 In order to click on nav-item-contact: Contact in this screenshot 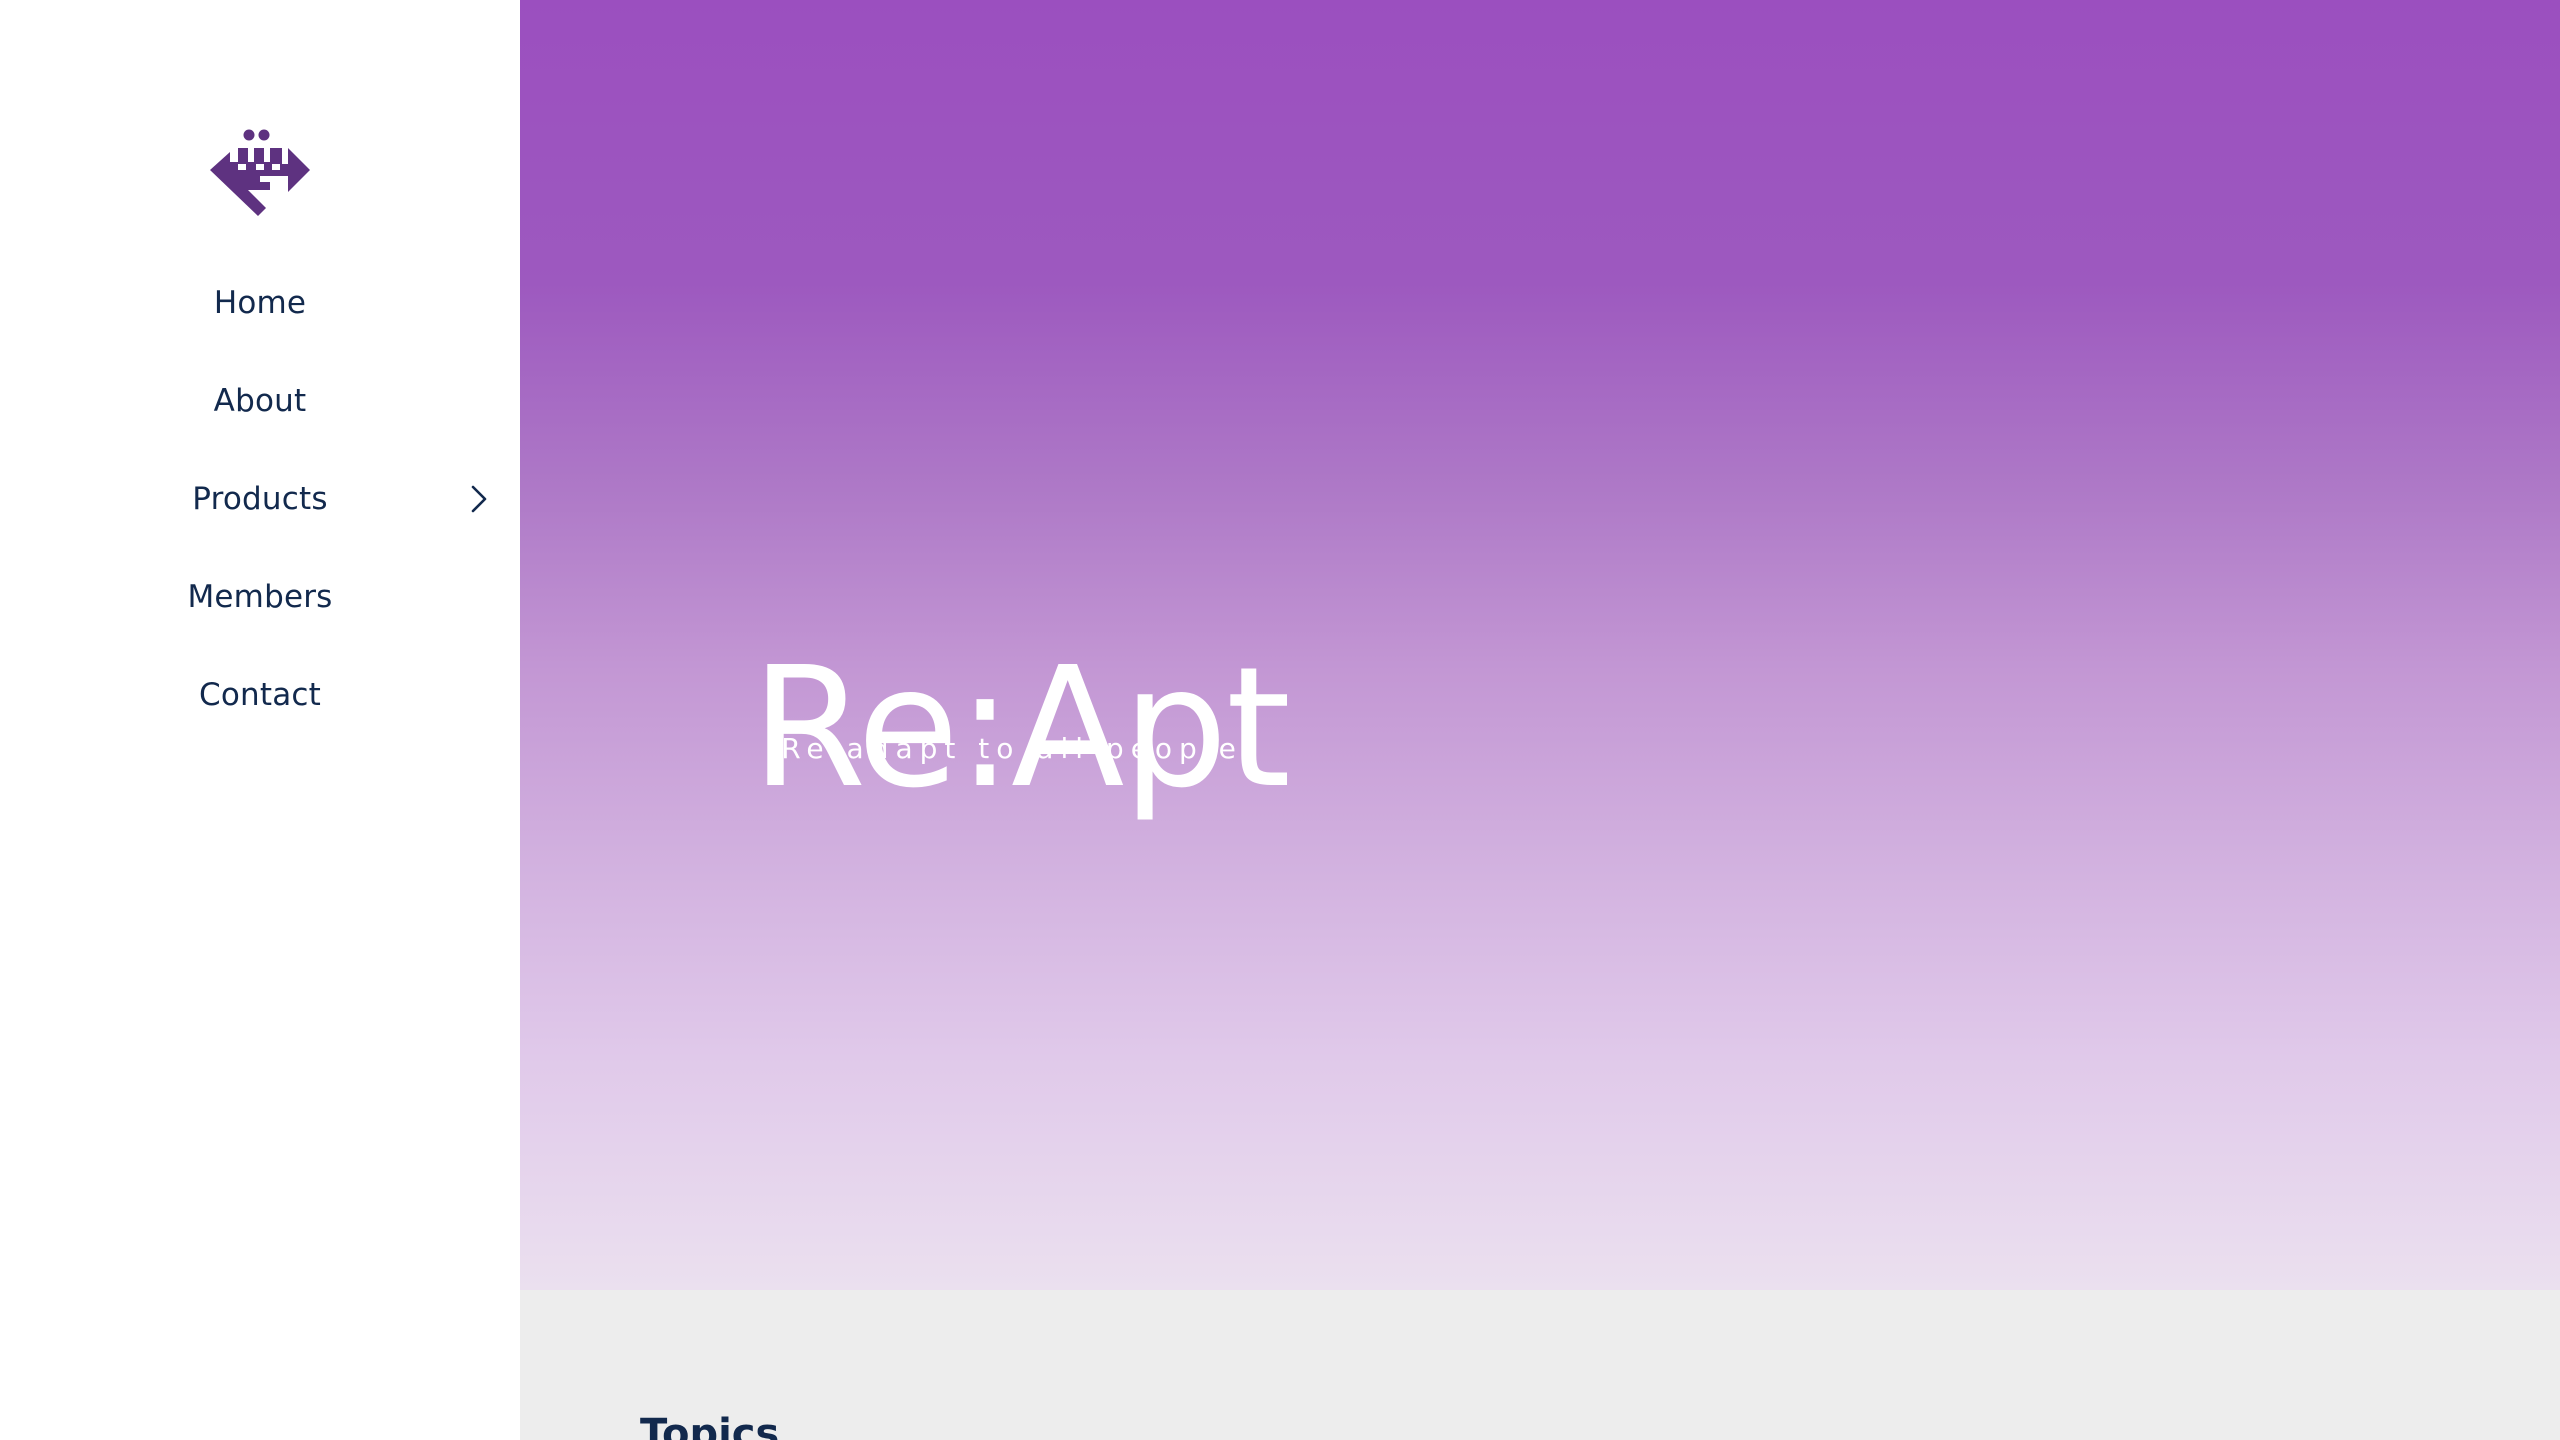, I will do `click(260, 695)`.